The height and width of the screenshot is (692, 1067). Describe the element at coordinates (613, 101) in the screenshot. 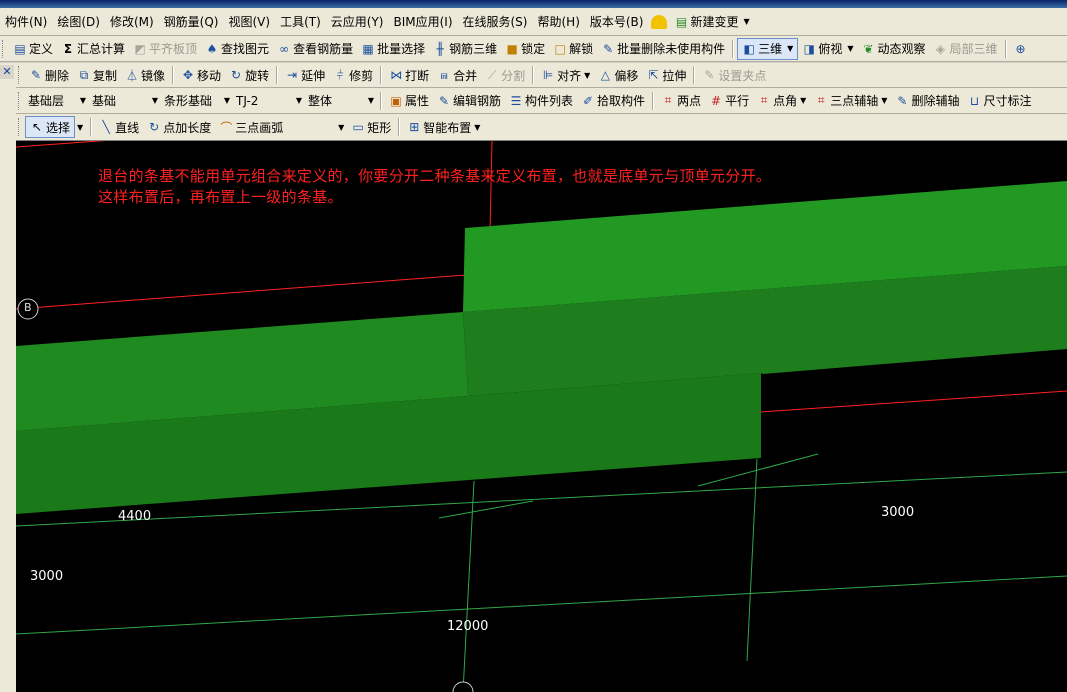

I see `pick-component-button: ✐ 拾取构件` at that location.